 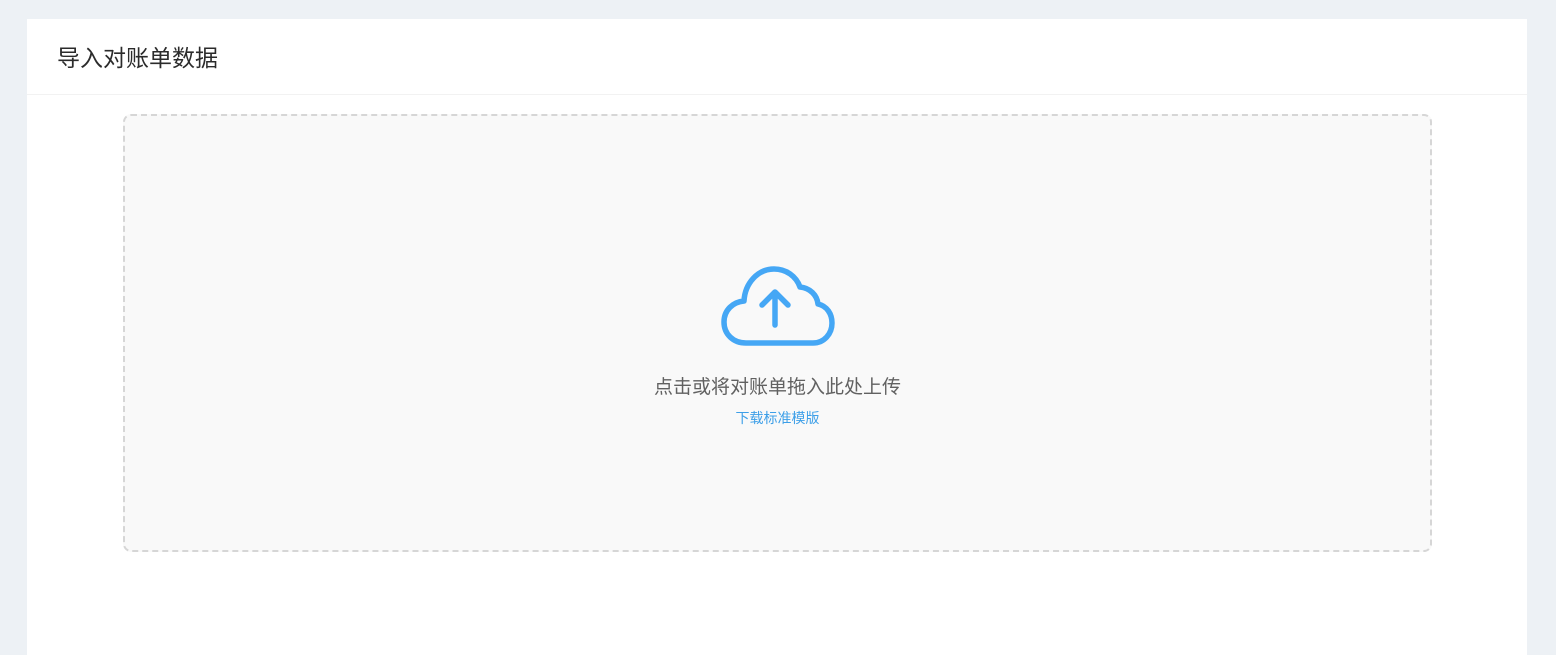 What do you see at coordinates (137, 59) in the screenshot?
I see `page-title: 导入对账单数据` at bounding box center [137, 59].